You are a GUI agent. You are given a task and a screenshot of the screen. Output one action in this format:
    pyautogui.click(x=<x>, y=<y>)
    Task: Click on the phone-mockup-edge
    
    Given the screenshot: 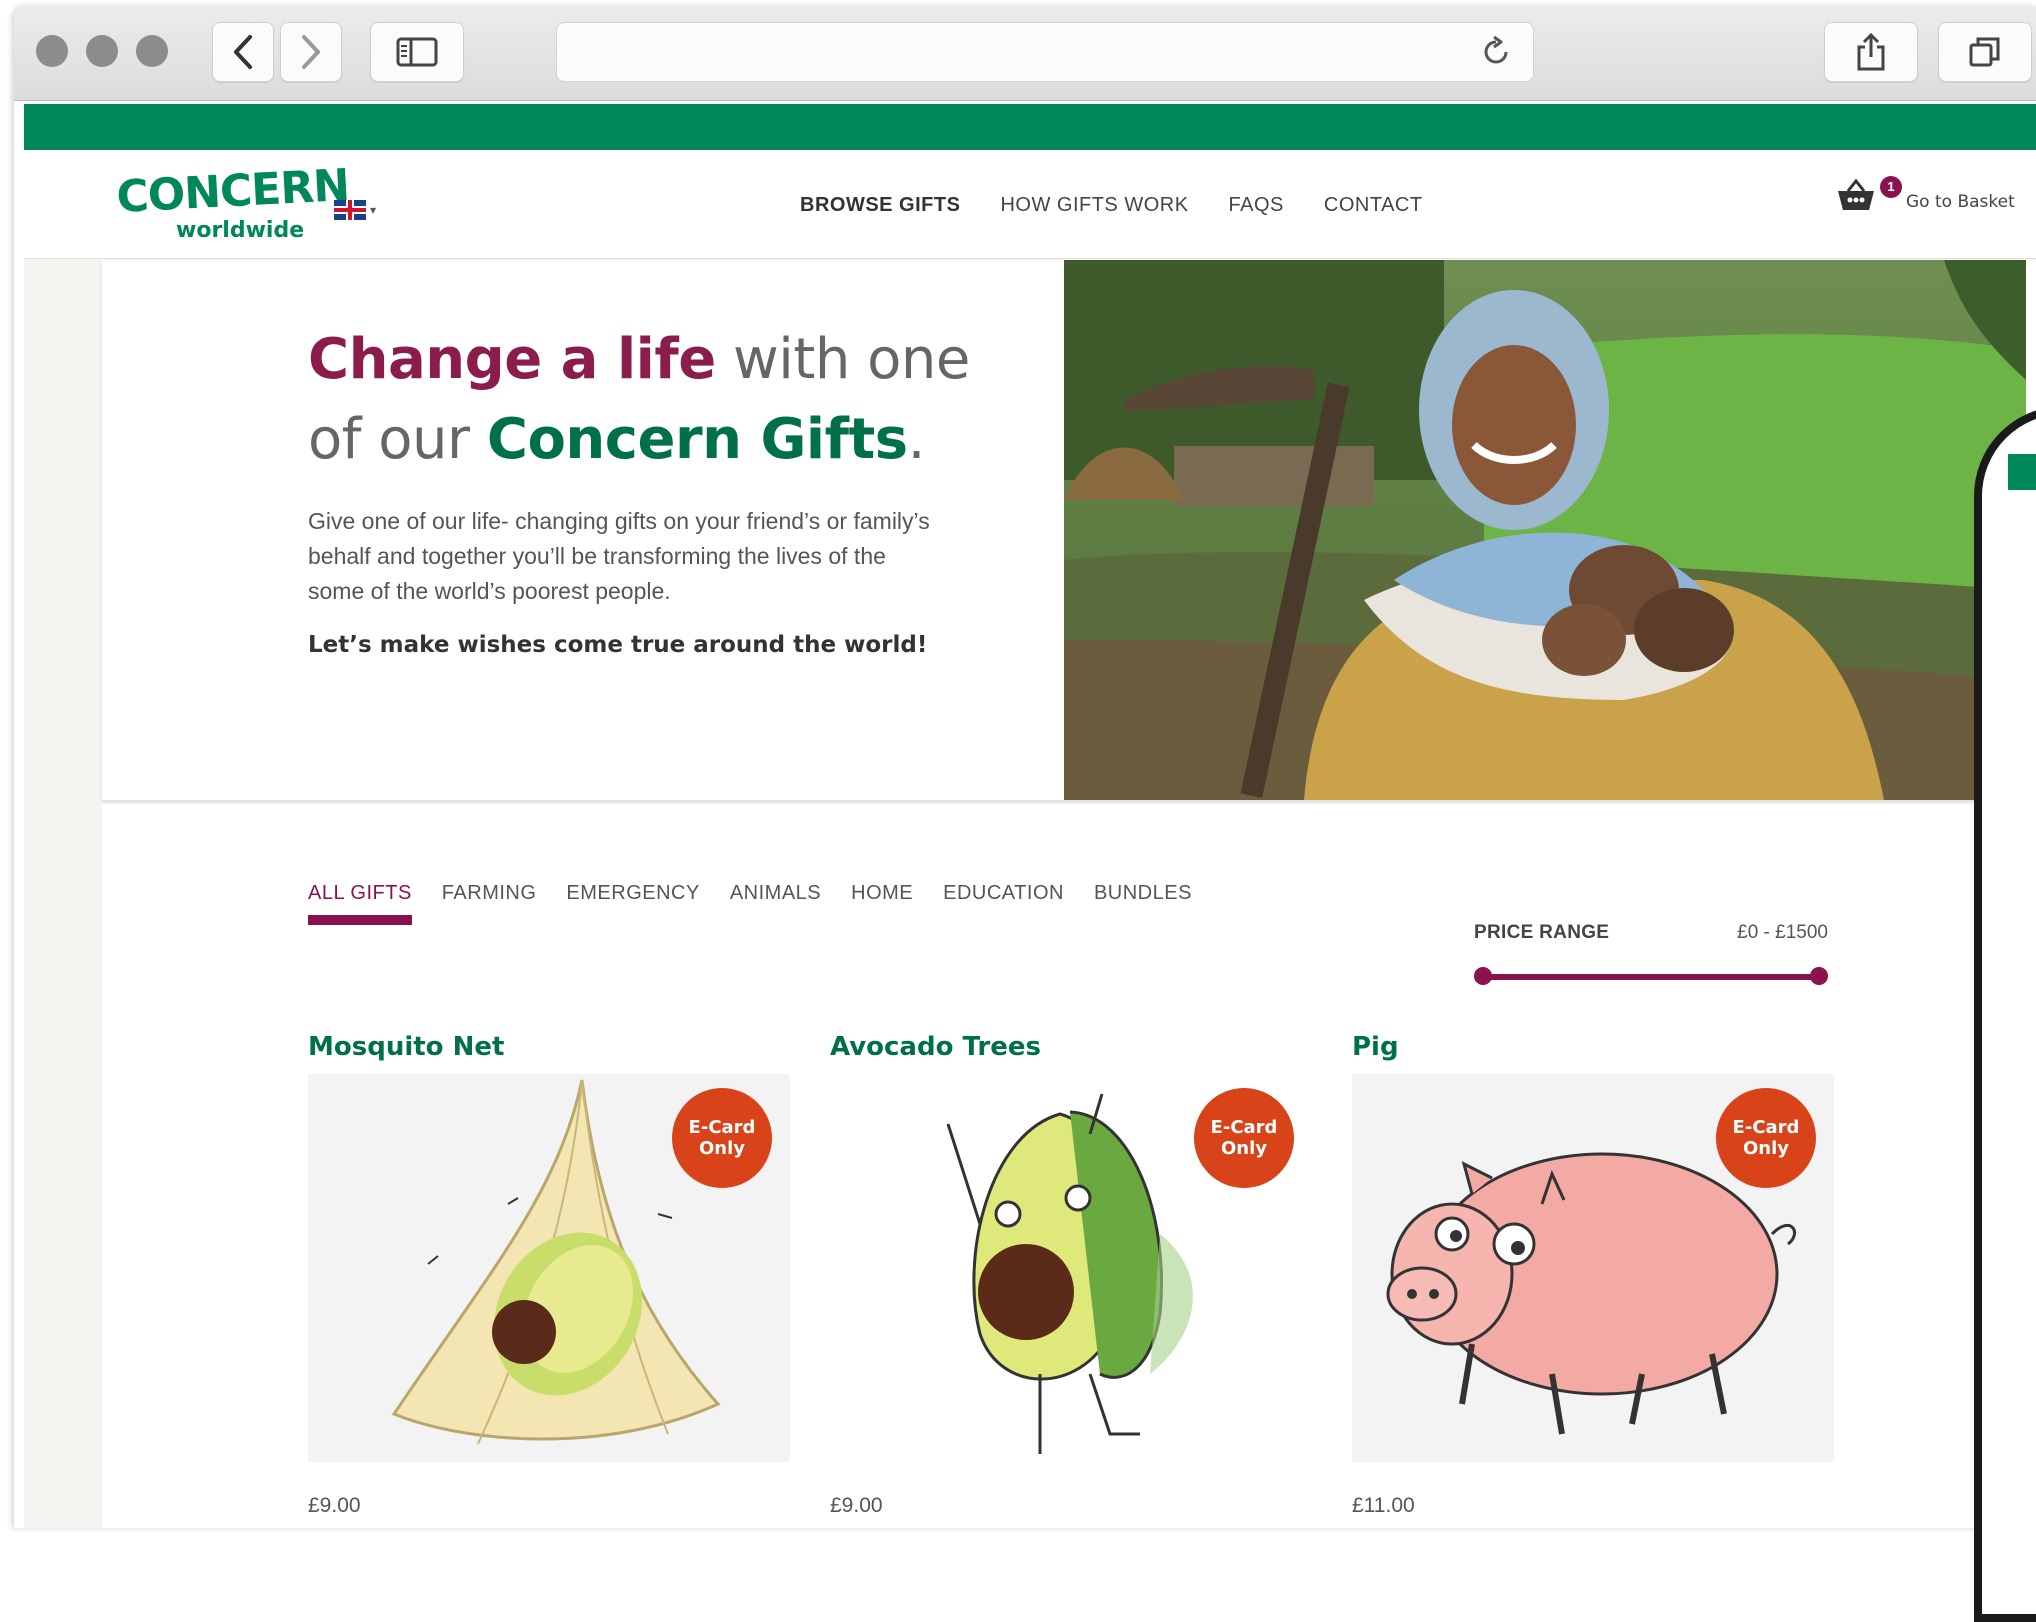 What is the action you would take?
    pyautogui.click(x=2005, y=1014)
    